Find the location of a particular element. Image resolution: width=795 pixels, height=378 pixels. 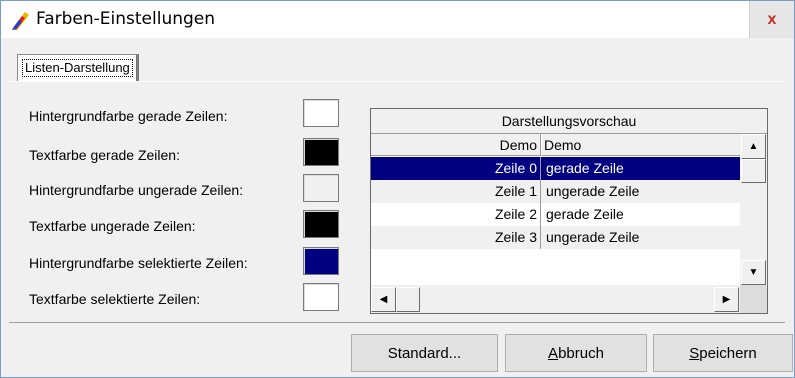

label-text-selected: Textfarbe selektierte Zeilen: is located at coordinates (115, 299).